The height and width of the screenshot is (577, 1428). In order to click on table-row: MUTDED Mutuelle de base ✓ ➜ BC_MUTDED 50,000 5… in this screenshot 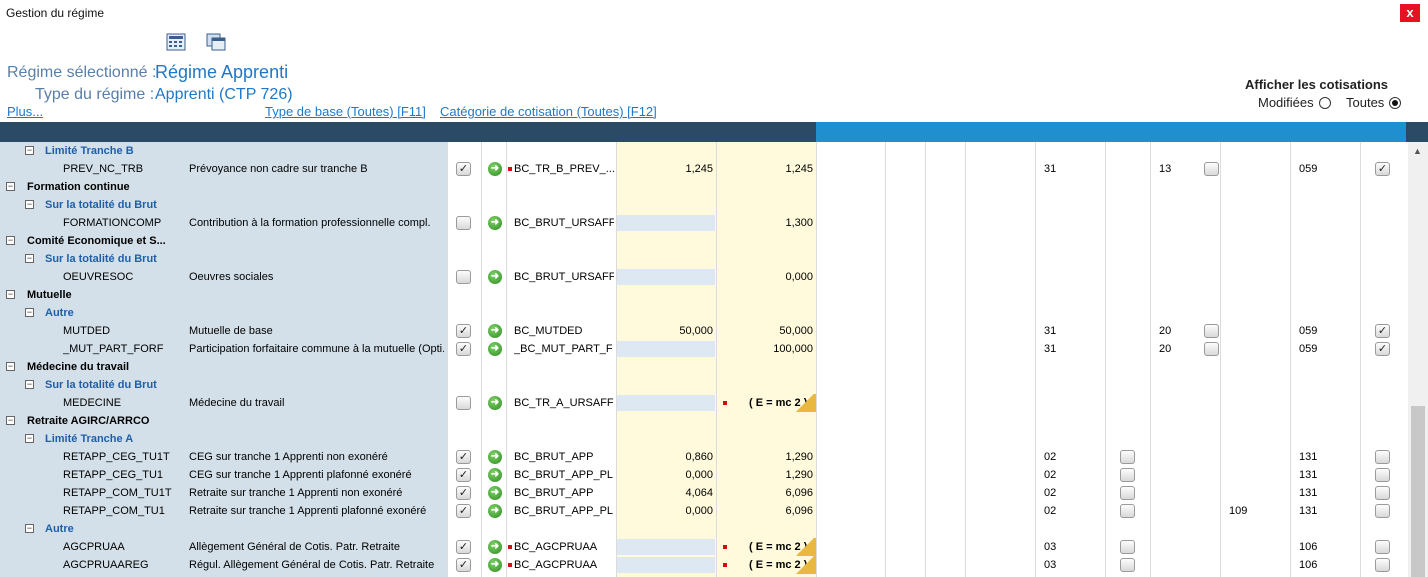, I will do `click(703, 331)`.